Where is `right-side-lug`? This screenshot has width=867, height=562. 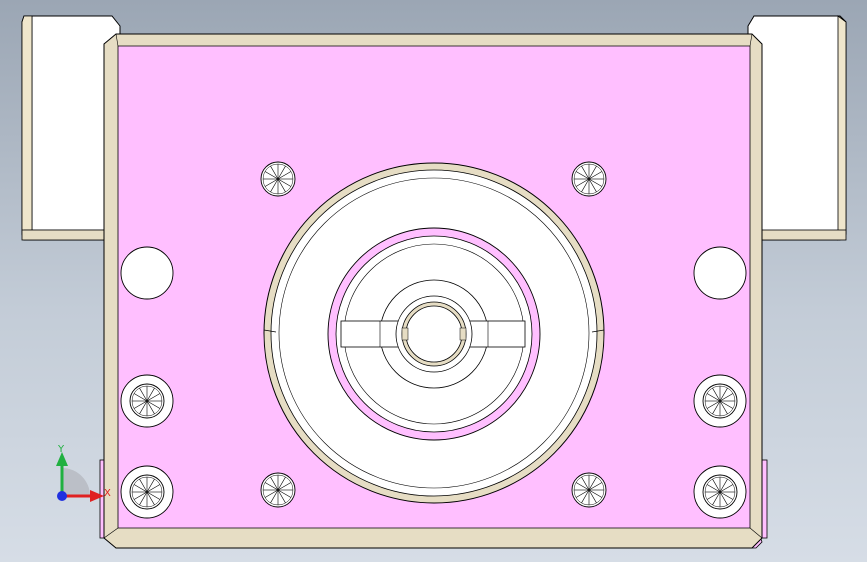
right-side-lug is located at coordinates (797, 128).